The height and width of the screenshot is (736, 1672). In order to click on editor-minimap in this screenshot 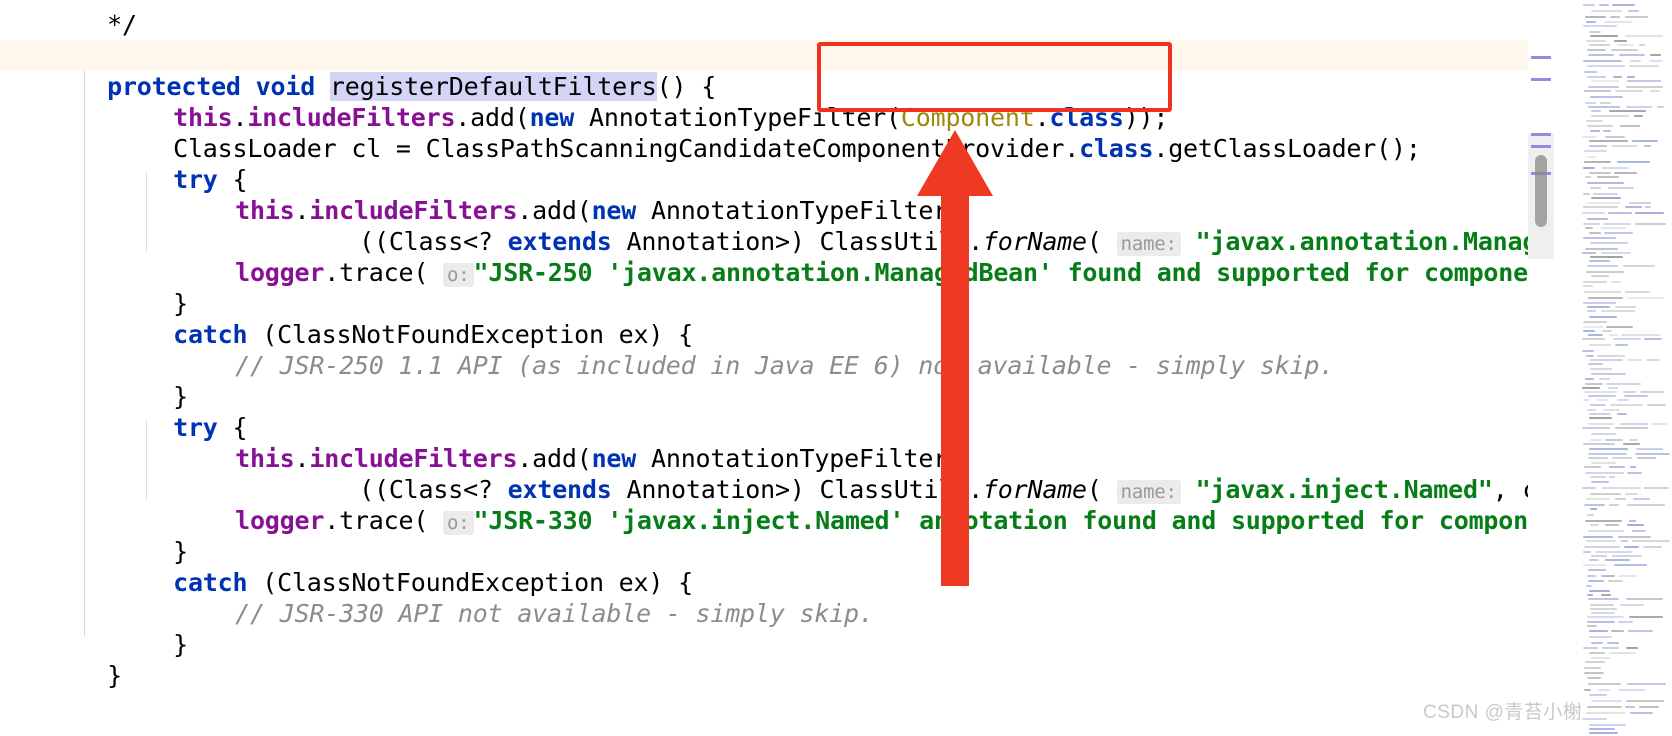, I will do `click(1626, 368)`.